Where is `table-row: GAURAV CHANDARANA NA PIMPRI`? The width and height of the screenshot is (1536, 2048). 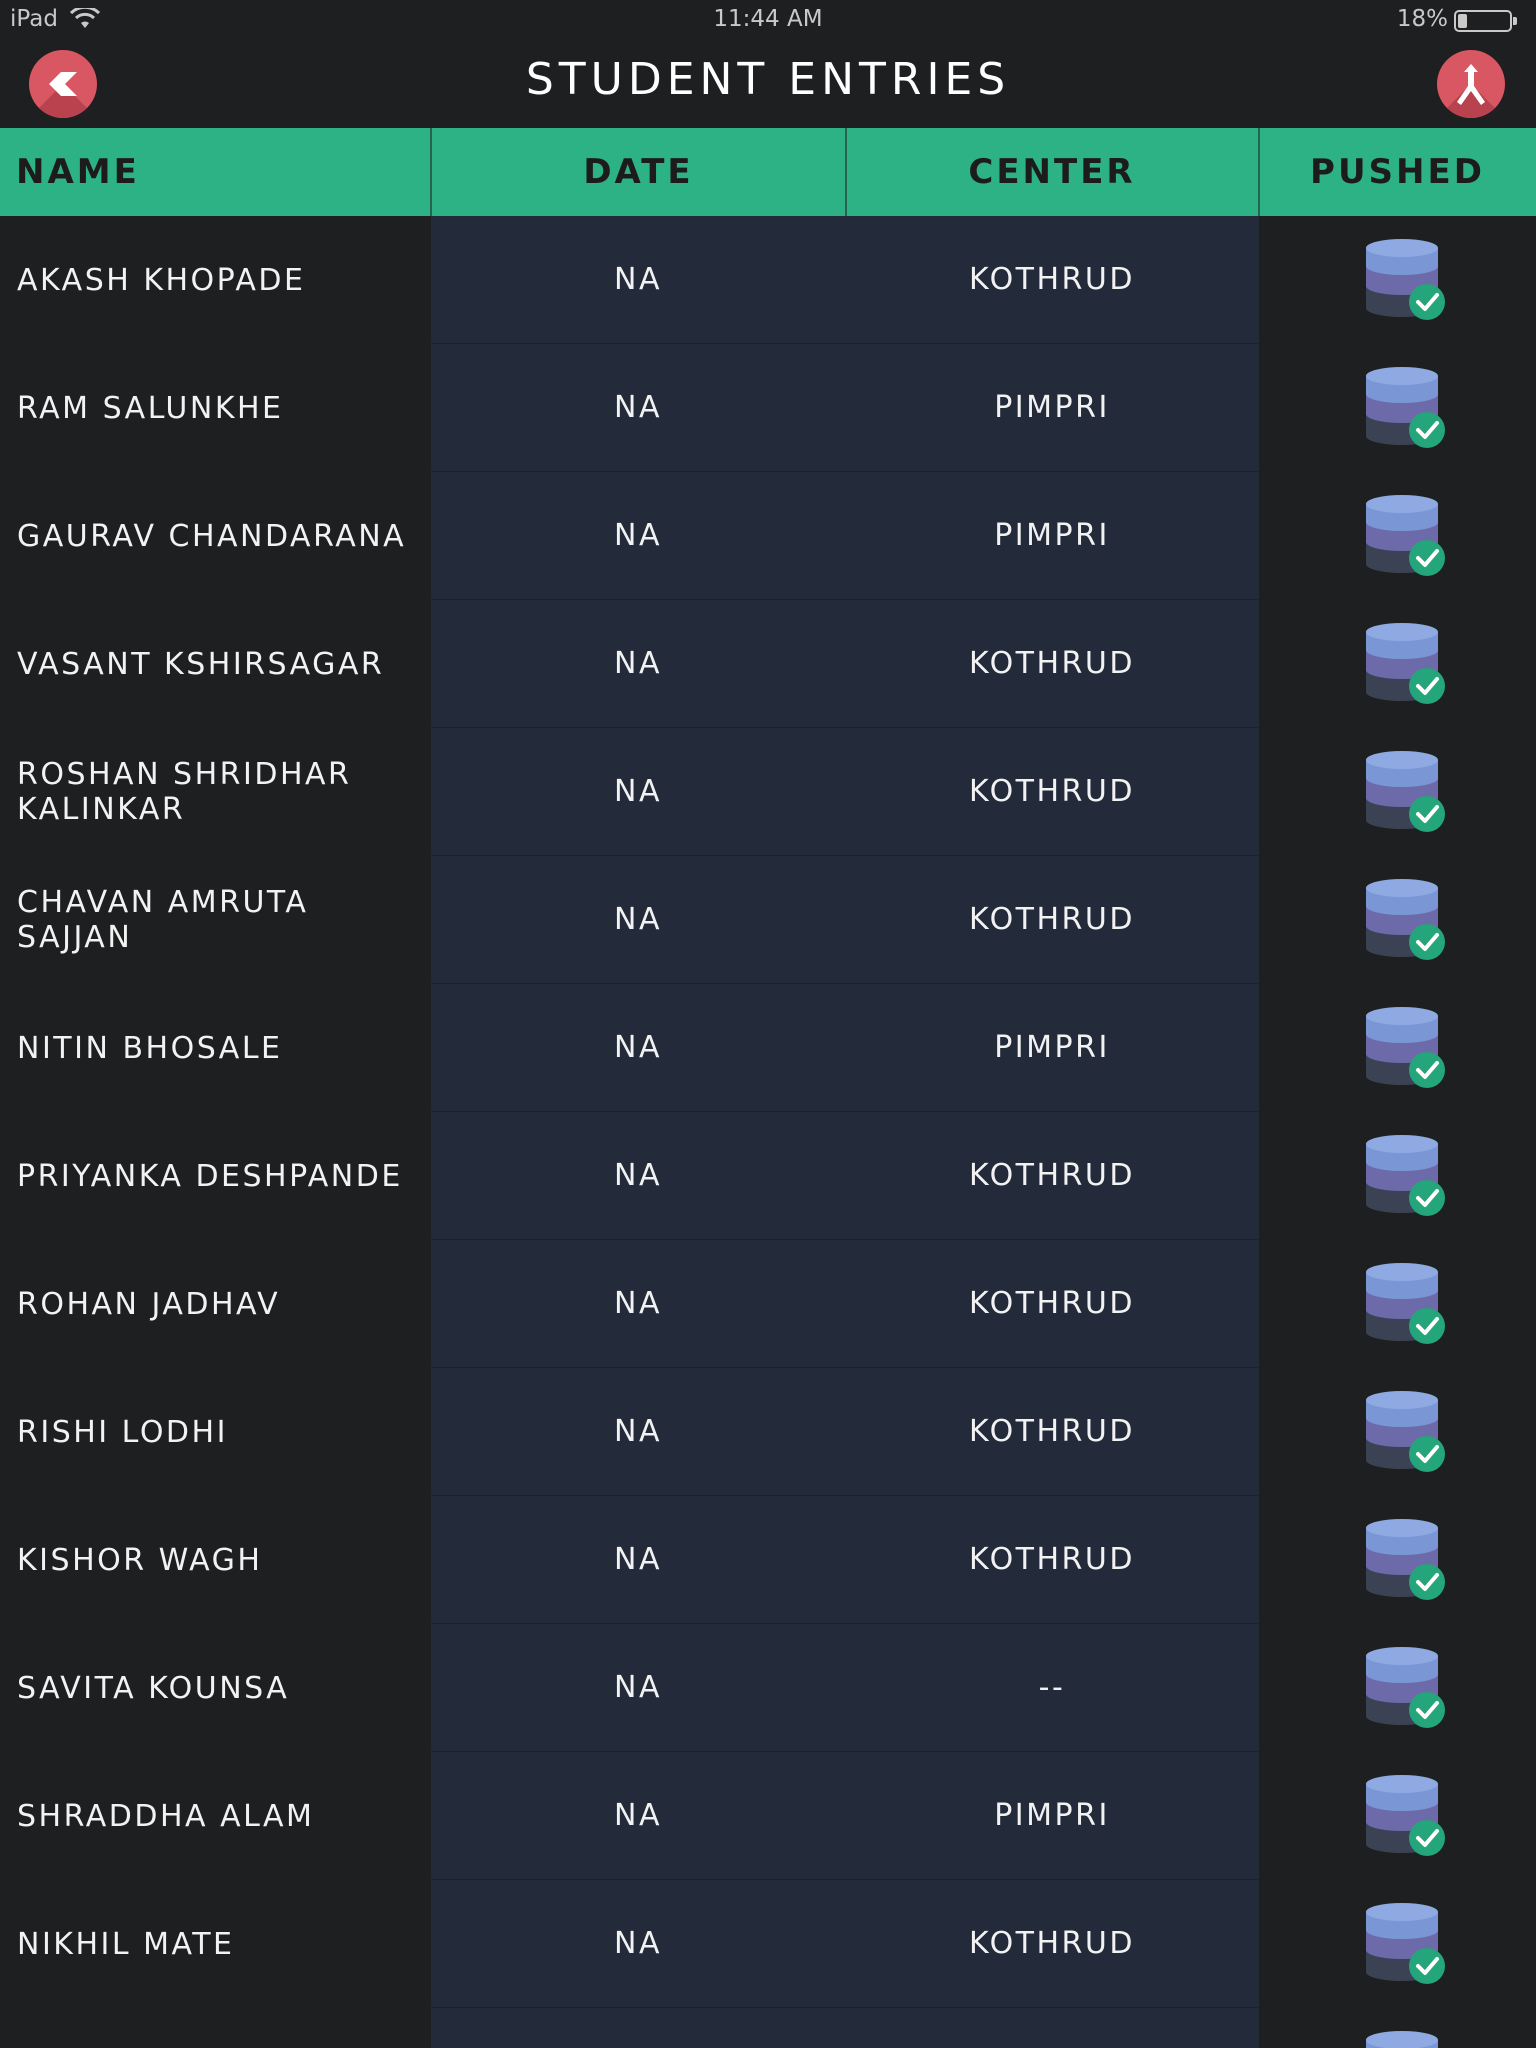 table-row: GAURAV CHANDARANA NA PIMPRI is located at coordinates (768, 536).